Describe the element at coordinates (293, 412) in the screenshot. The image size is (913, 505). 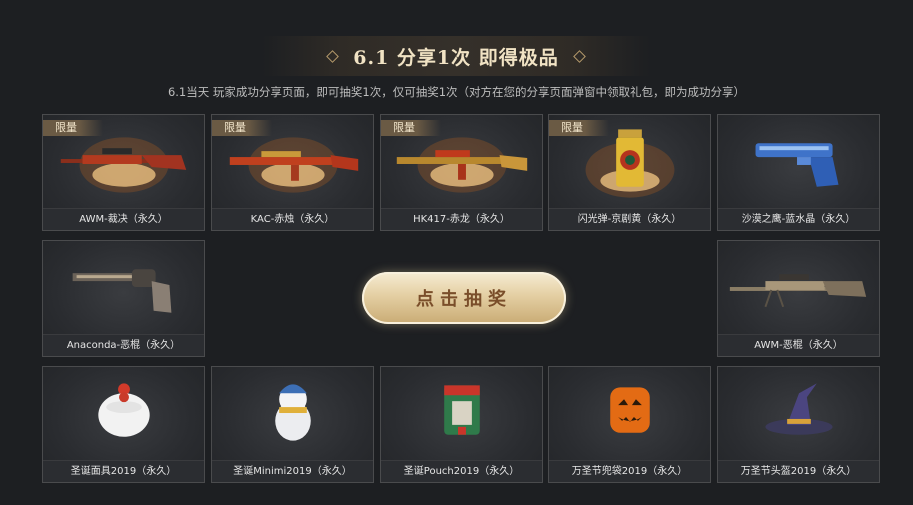
I see `snowman-icon` at that location.